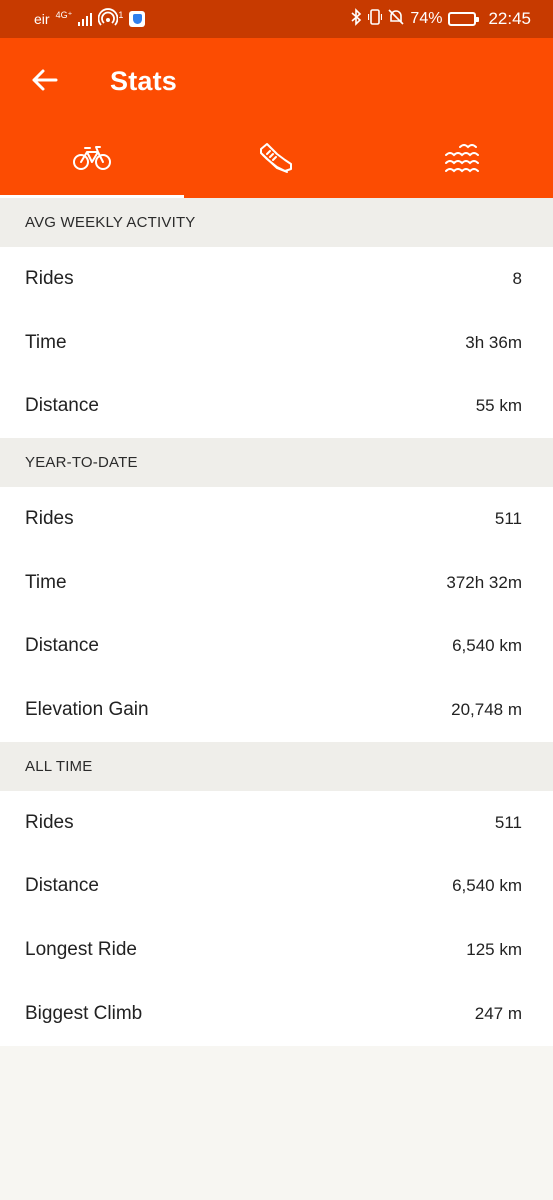  Describe the element at coordinates (356, 19) in the screenshot. I see `bluetooth-icon` at that location.